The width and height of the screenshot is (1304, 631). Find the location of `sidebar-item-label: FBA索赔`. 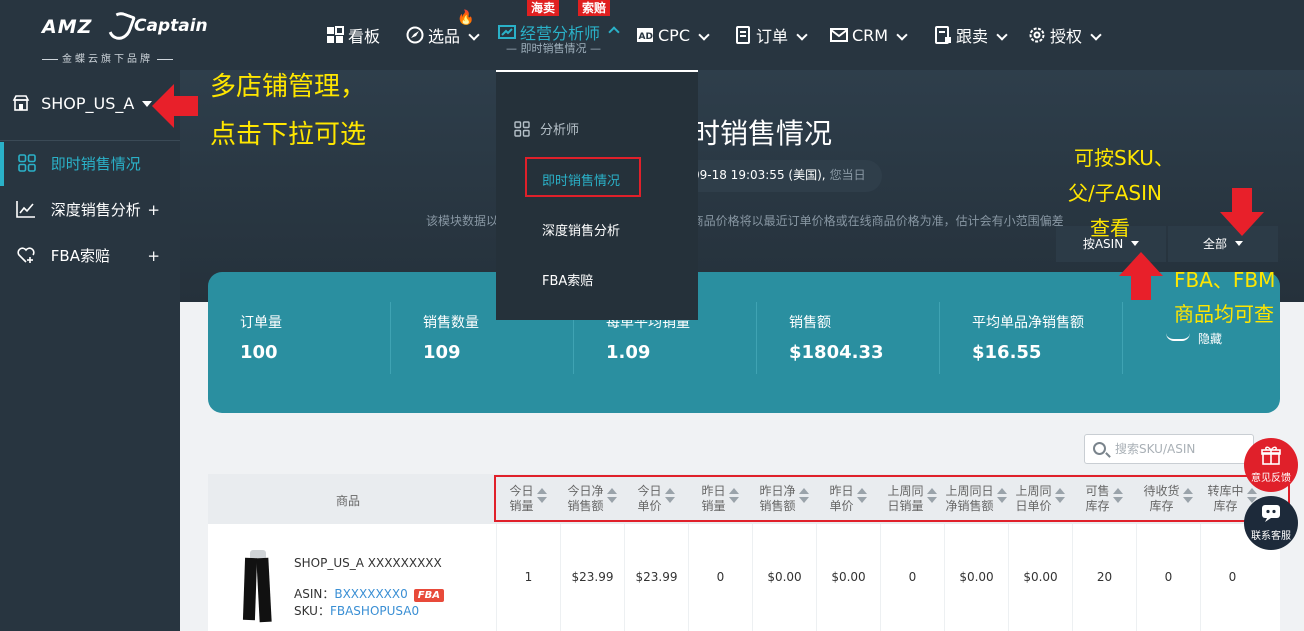

sidebar-item-label: FBA索赔 is located at coordinates (80, 256).